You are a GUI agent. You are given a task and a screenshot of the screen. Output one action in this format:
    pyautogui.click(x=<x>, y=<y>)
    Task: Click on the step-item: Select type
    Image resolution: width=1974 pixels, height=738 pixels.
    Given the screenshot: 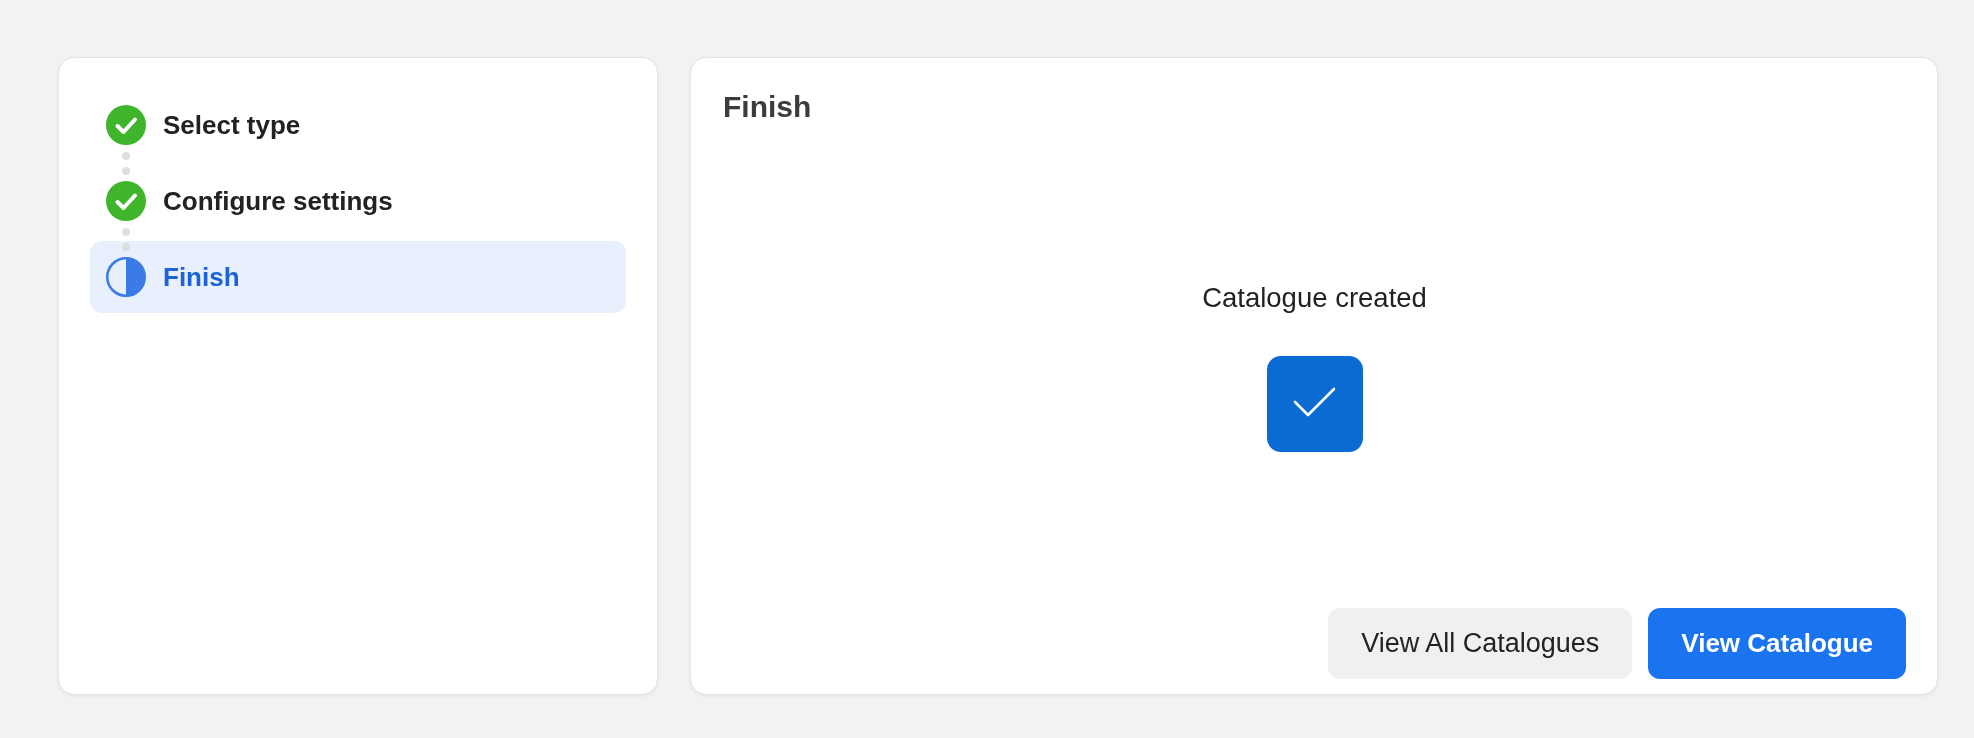 What is the action you would take?
    pyautogui.click(x=358, y=125)
    